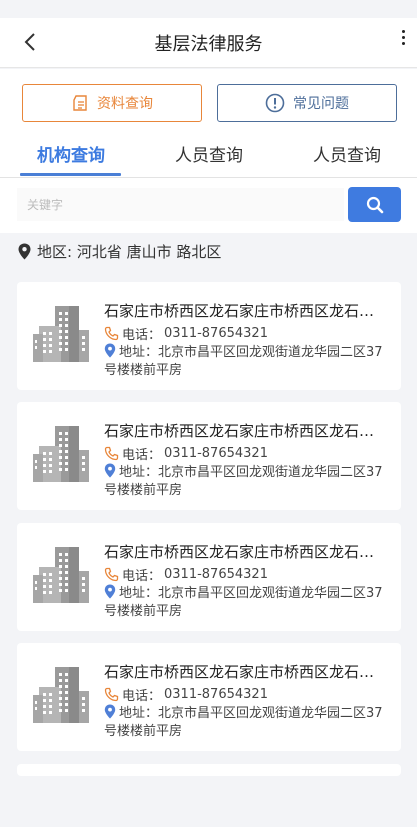  What do you see at coordinates (347, 153) in the screenshot?
I see `tab-personnel-query-2: 人员查询` at bounding box center [347, 153].